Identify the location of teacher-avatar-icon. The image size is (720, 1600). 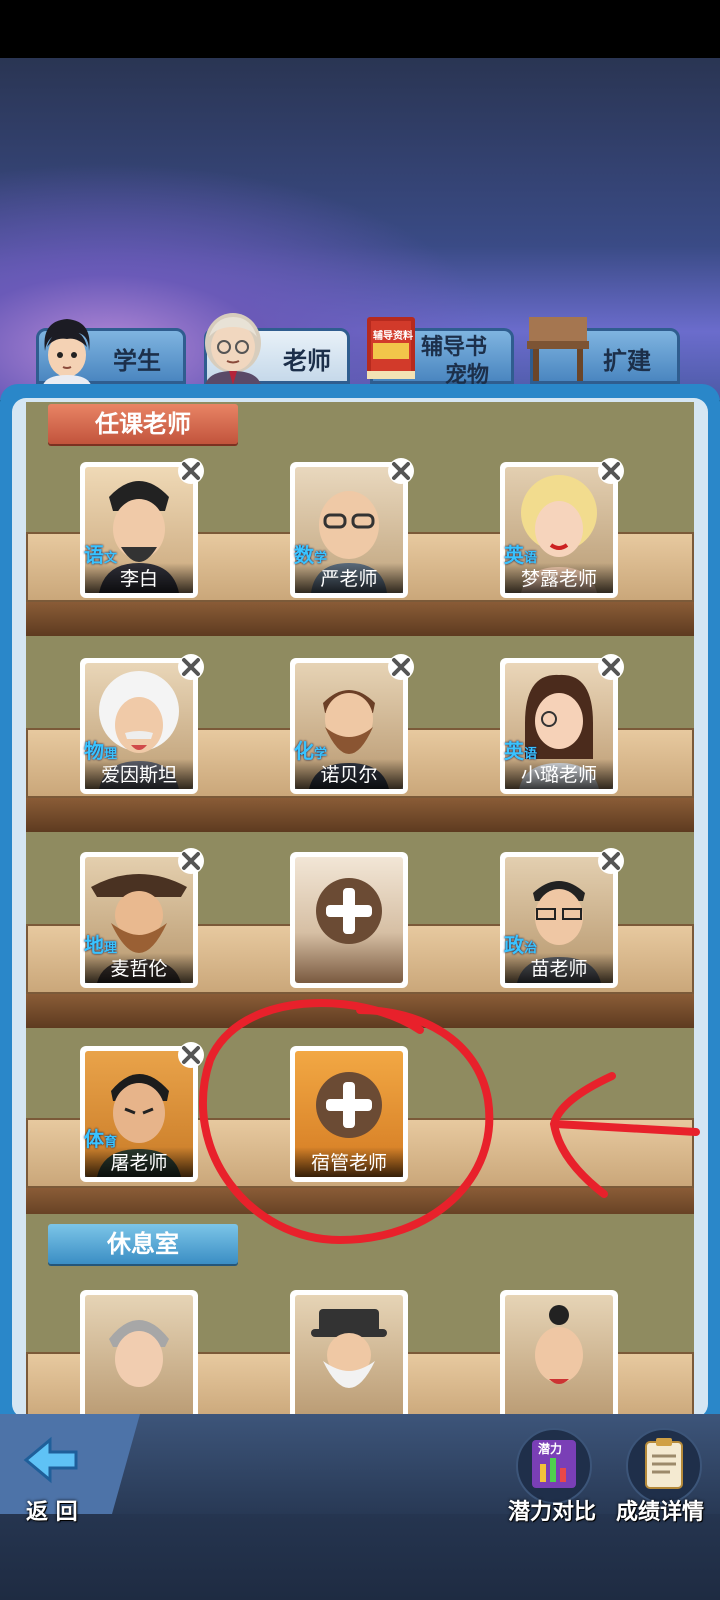
(233, 349).